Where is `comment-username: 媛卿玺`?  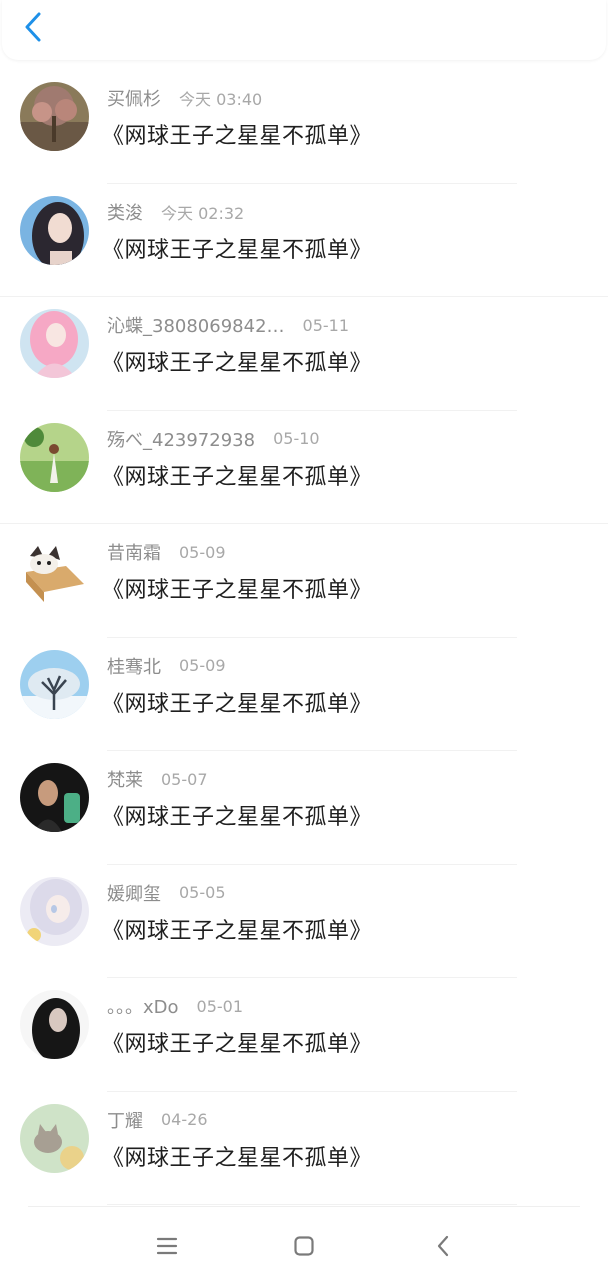 comment-username: 媛卿玺 is located at coordinates (134, 893).